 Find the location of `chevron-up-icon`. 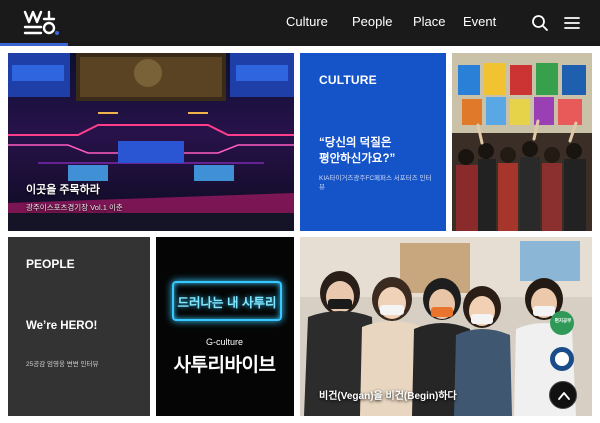

chevron-up-icon is located at coordinates (564, 396).